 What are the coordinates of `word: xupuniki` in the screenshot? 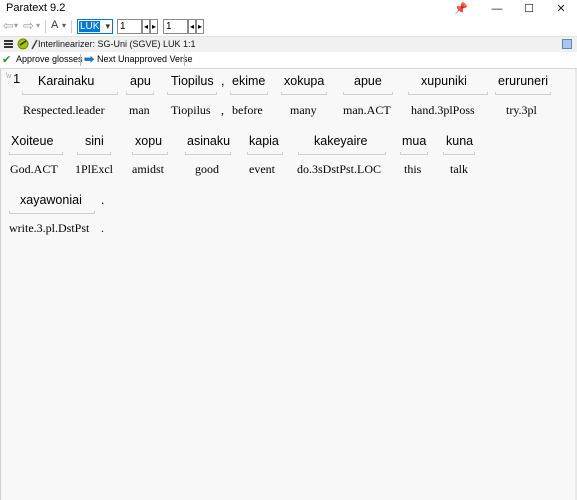 It's located at (444, 81).